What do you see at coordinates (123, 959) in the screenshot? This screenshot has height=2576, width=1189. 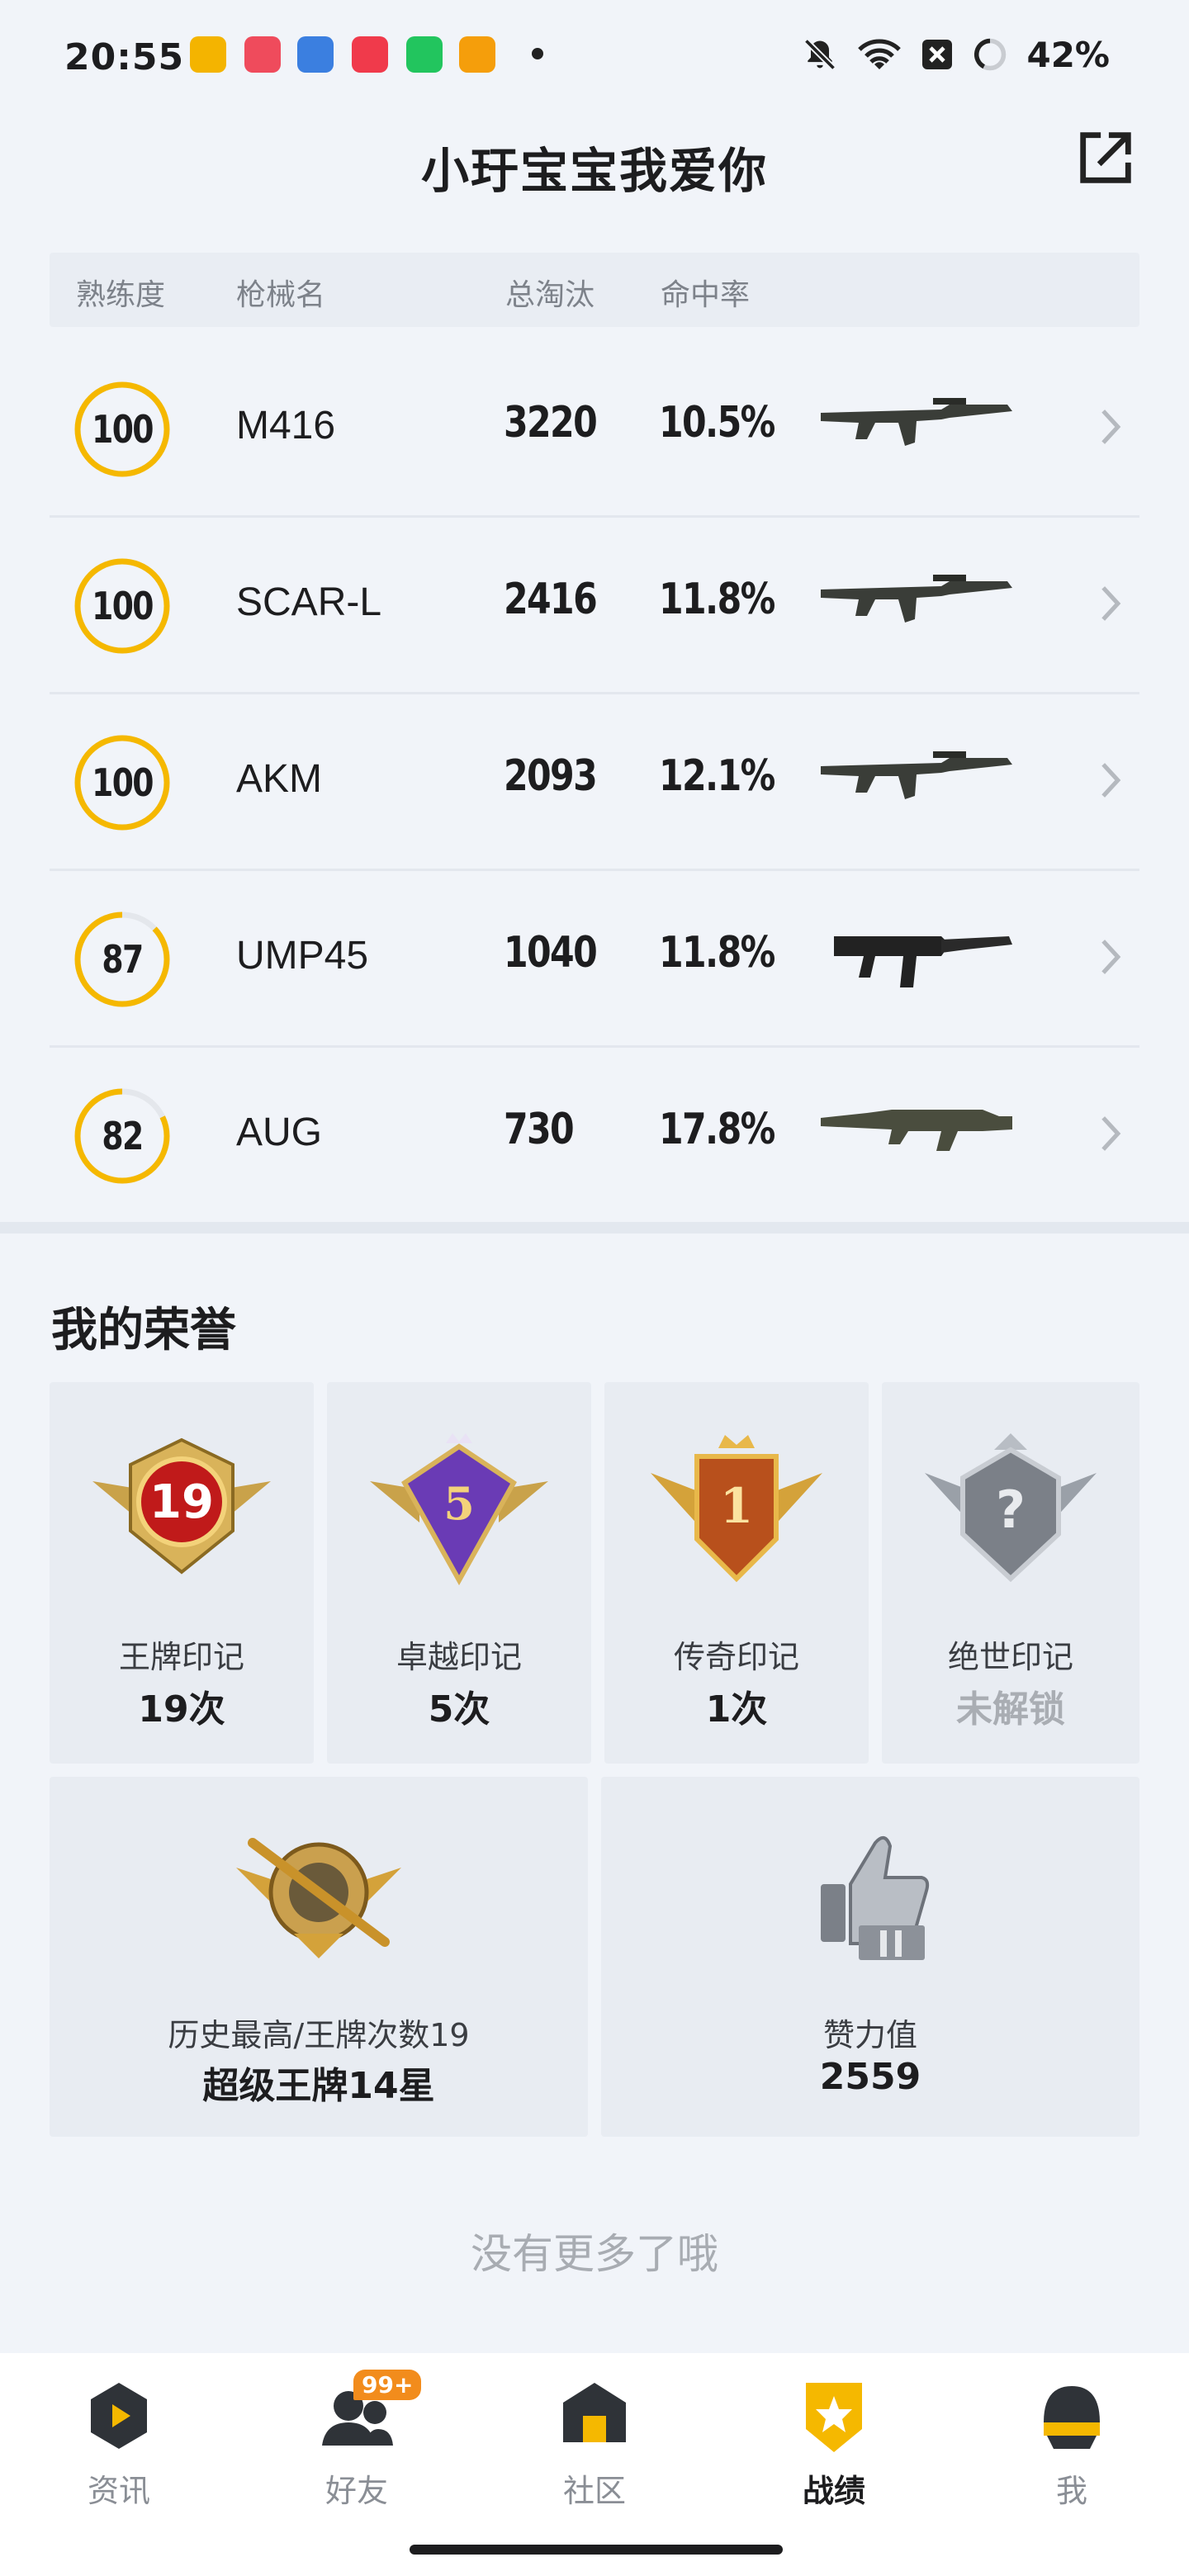 I see `mastery-value: 87` at bounding box center [123, 959].